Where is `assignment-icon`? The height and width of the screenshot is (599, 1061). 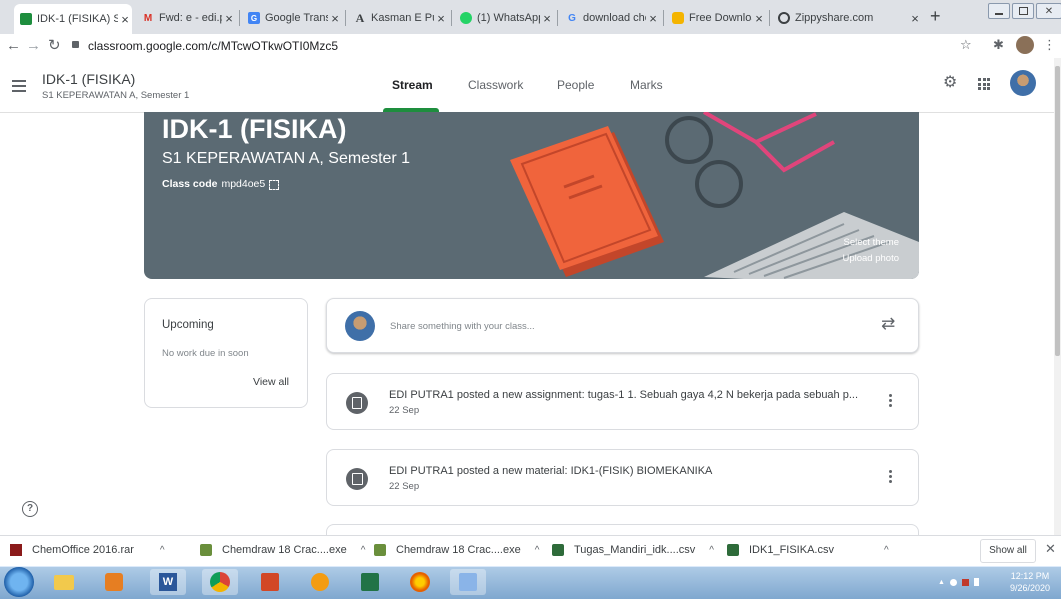 assignment-icon is located at coordinates (357, 403).